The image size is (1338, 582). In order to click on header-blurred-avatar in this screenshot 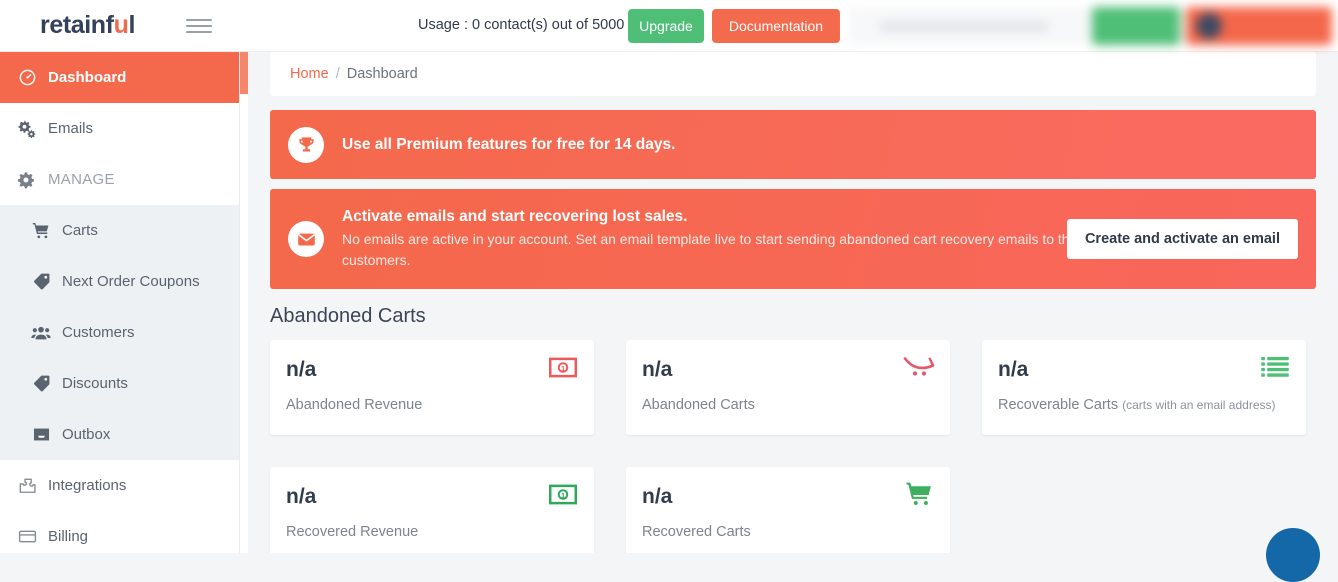, I will do `click(1209, 26)`.